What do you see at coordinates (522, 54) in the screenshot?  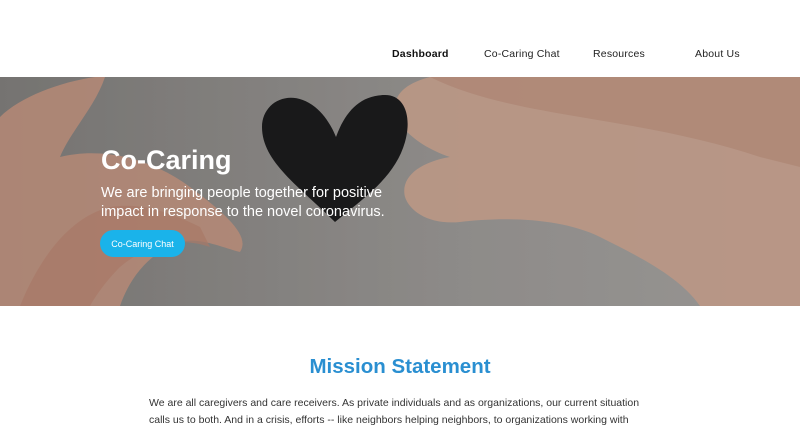 I see `nav-co-caring-chat: Co-Caring Chat` at bounding box center [522, 54].